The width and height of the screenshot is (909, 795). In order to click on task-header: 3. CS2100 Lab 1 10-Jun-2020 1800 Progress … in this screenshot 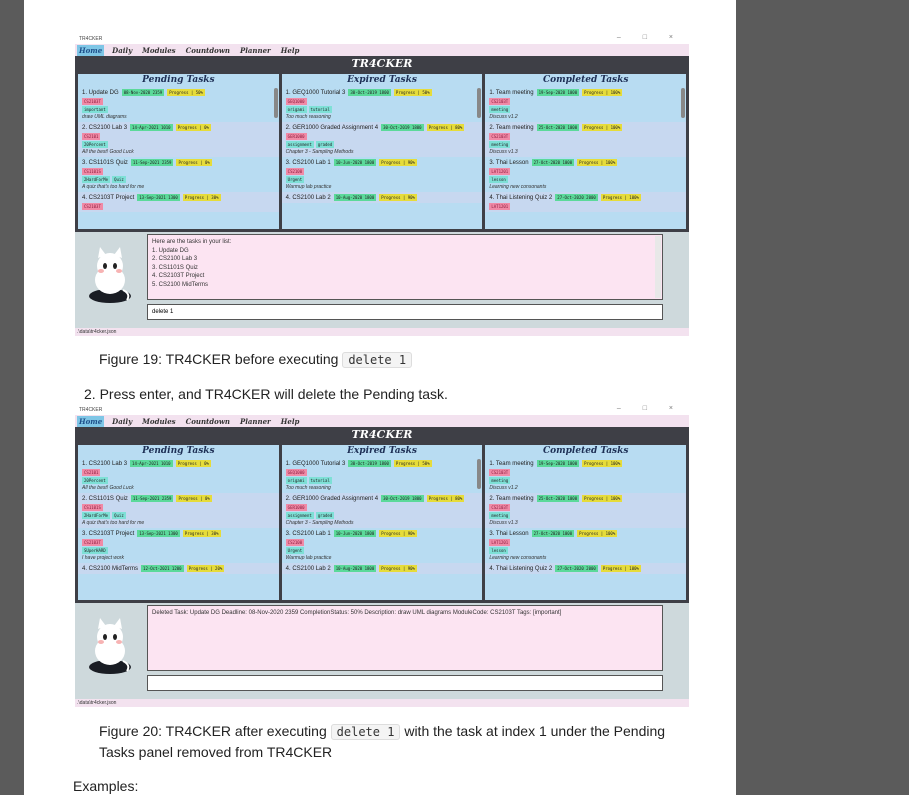, I will do `click(382, 162)`.